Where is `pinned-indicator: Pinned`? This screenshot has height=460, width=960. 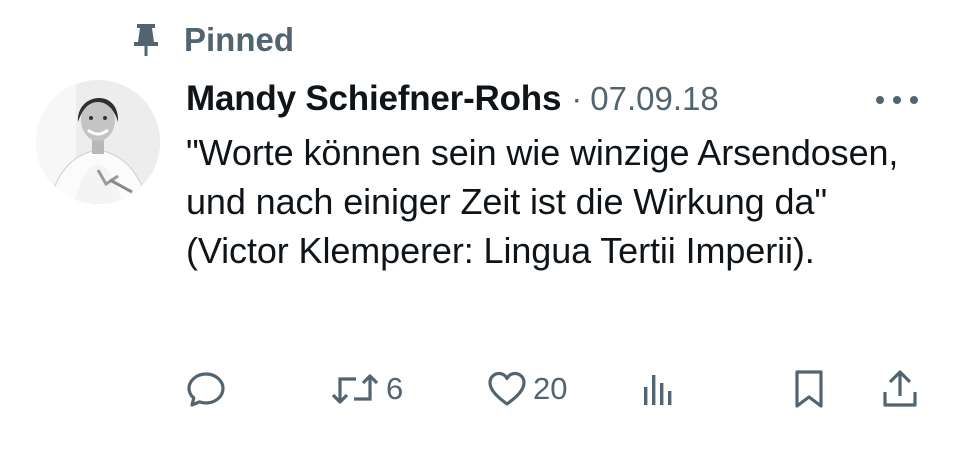 pinned-indicator: Pinned is located at coordinates (211, 40).